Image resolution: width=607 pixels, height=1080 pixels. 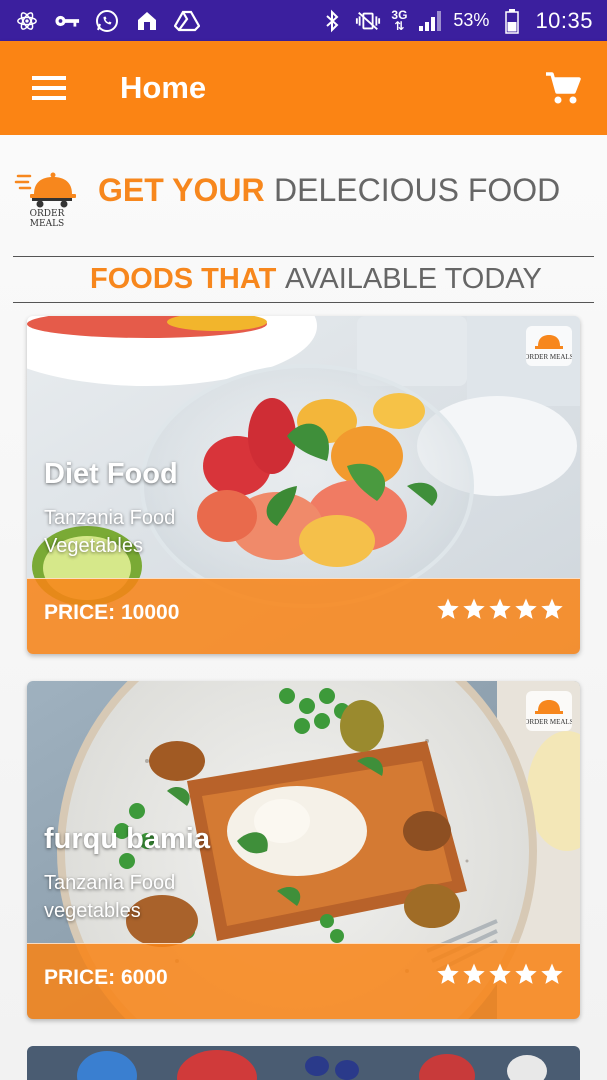 I want to click on vibrate-off-icon, so click(x=368, y=21).